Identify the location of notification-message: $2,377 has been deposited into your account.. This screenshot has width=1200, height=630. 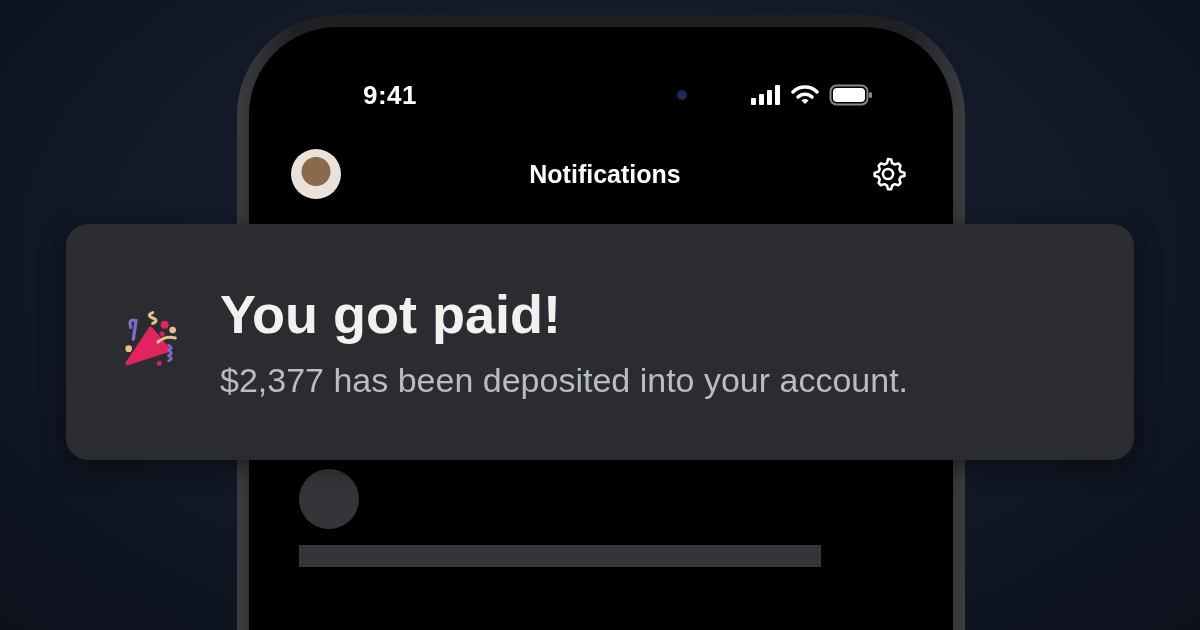
(564, 380).